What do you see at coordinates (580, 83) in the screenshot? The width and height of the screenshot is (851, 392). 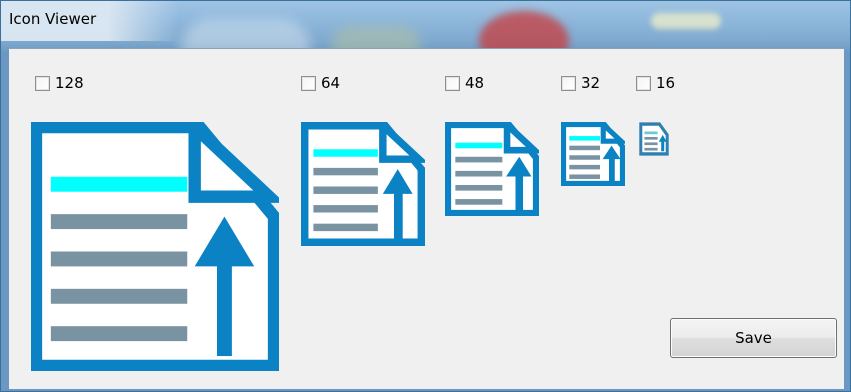 I see `size-checkbox-32: 32` at bounding box center [580, 83].